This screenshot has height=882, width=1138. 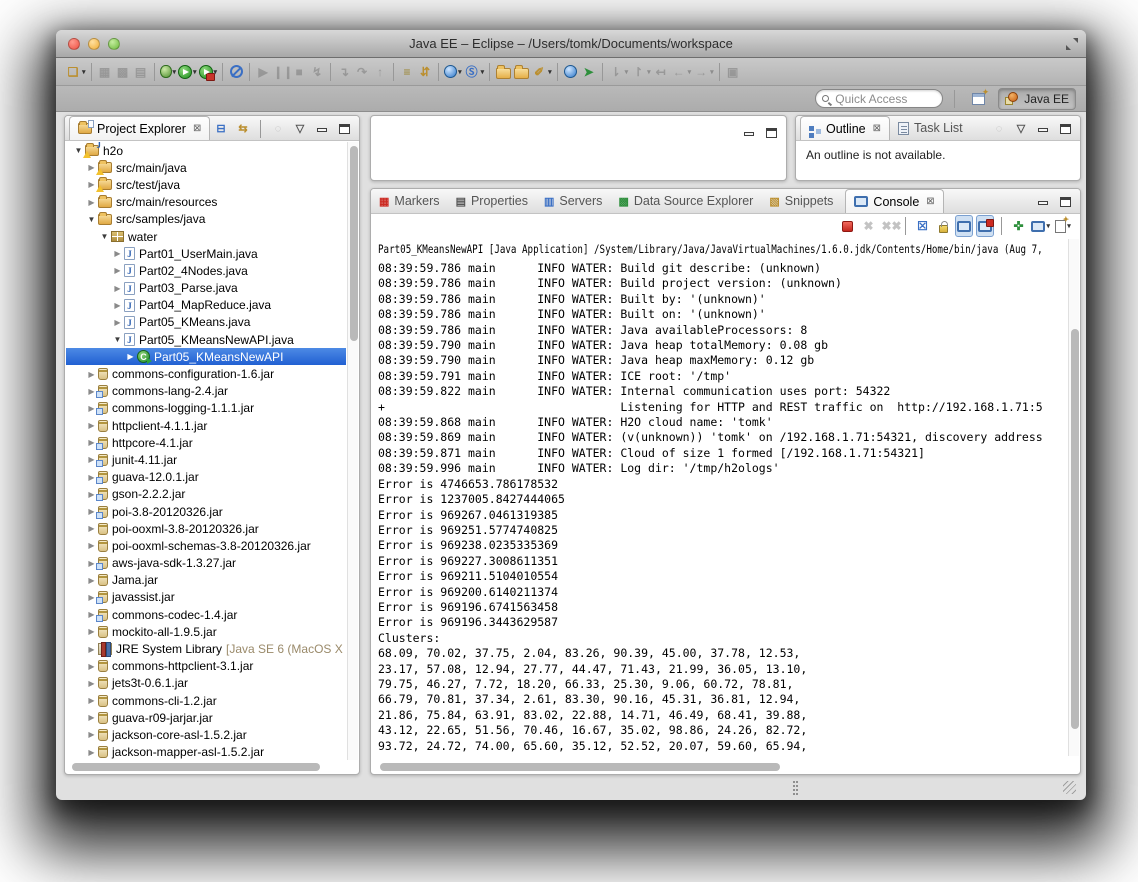 What do you see at coordinates (719, 767) in the screenshot?
I see `console-horizontal-scrollbar` at bounding box center [719, 767].